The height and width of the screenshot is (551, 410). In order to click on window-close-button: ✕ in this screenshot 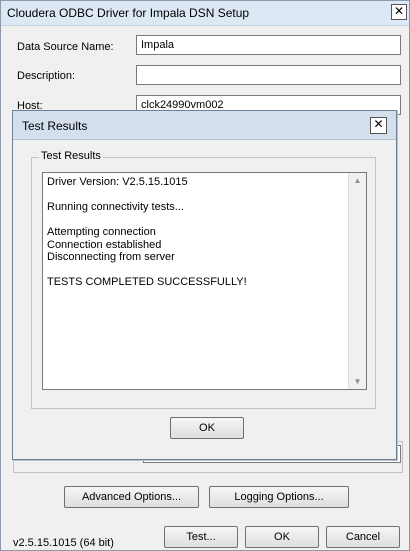, I will do `click(399, 12)`.